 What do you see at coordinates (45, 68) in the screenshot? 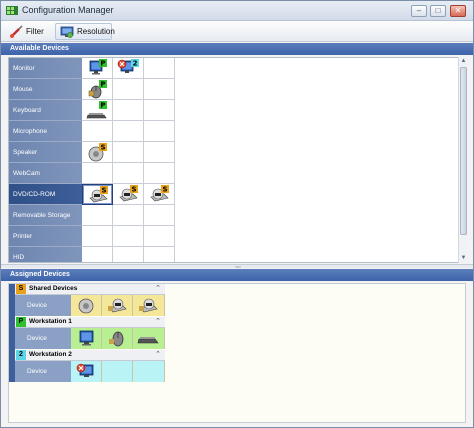
I see `device-label-monitor: Monitor` at bounding box center [45, 68].